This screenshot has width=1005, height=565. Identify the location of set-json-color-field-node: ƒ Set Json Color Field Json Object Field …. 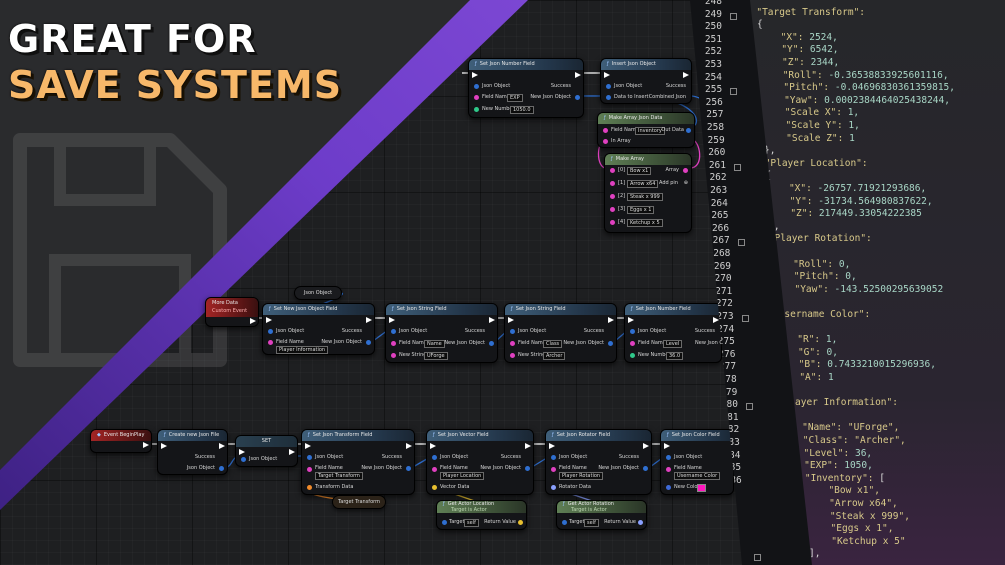
(697, 462).